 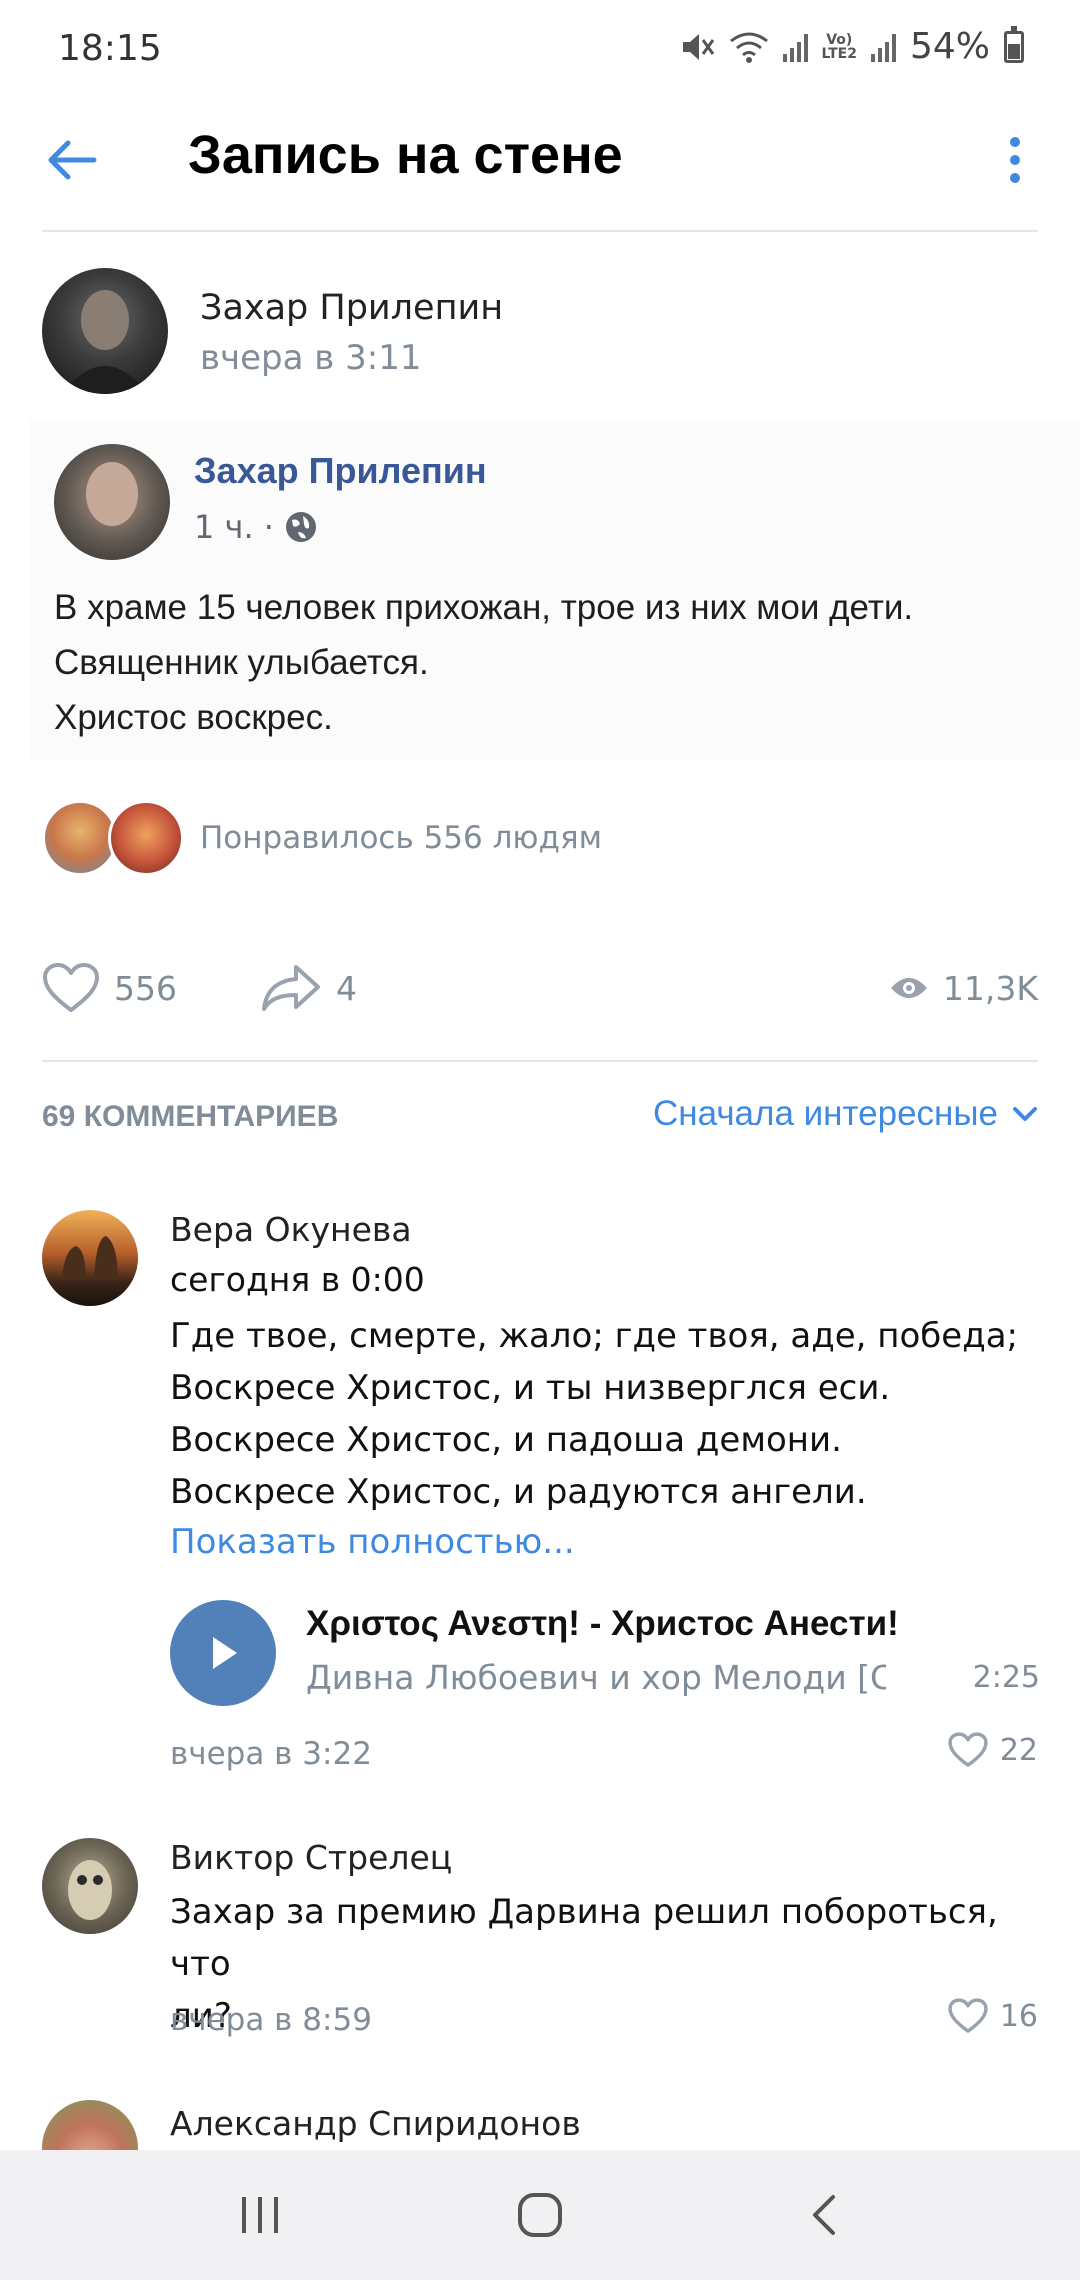 I want to click on arrow-left-icon, so click(x=72, y=160).